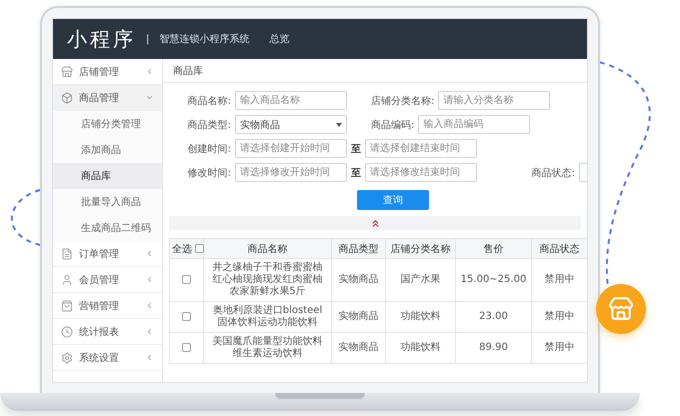 The image size is (680, 416). Describe the element at coordinates (208, 173) in the screenshot. I see `field-label: 修改时间:` at that location.